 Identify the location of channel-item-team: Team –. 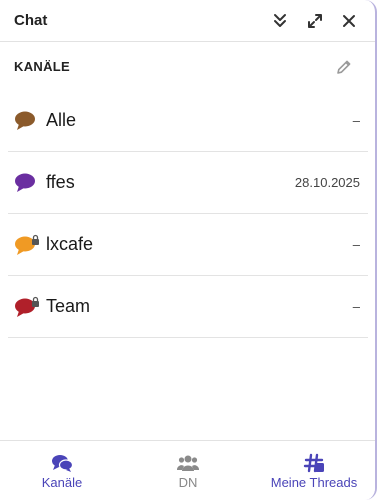
(188, 307).